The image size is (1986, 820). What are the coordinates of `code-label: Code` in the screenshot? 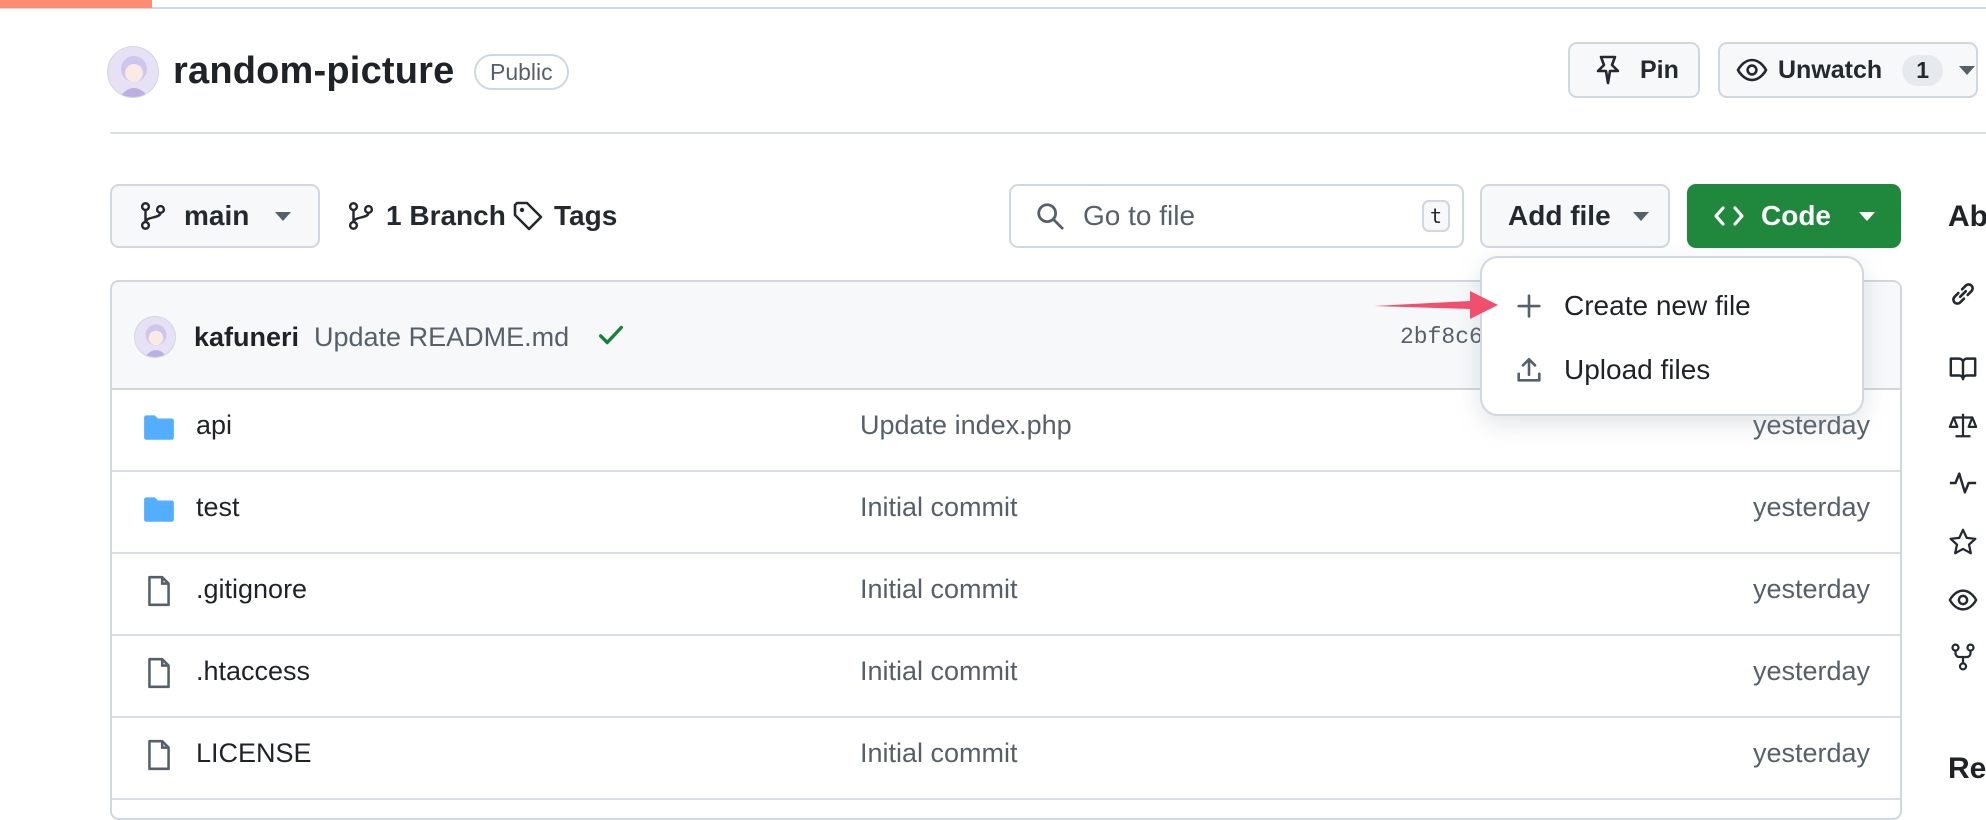 It's located at (1796, 215).